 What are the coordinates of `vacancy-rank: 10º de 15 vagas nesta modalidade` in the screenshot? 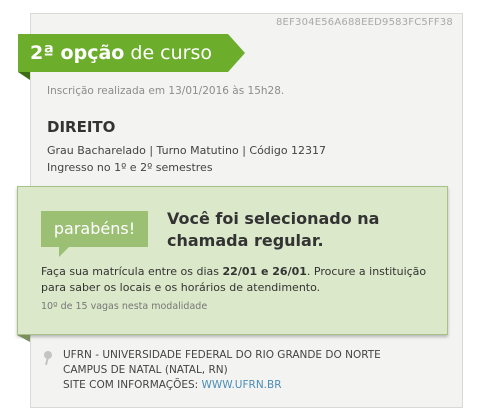 It's located at (124, 306).